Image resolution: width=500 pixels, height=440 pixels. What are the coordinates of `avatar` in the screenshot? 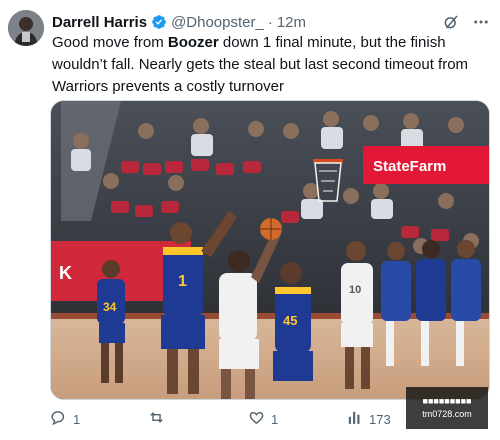 It's located at (26, 28).